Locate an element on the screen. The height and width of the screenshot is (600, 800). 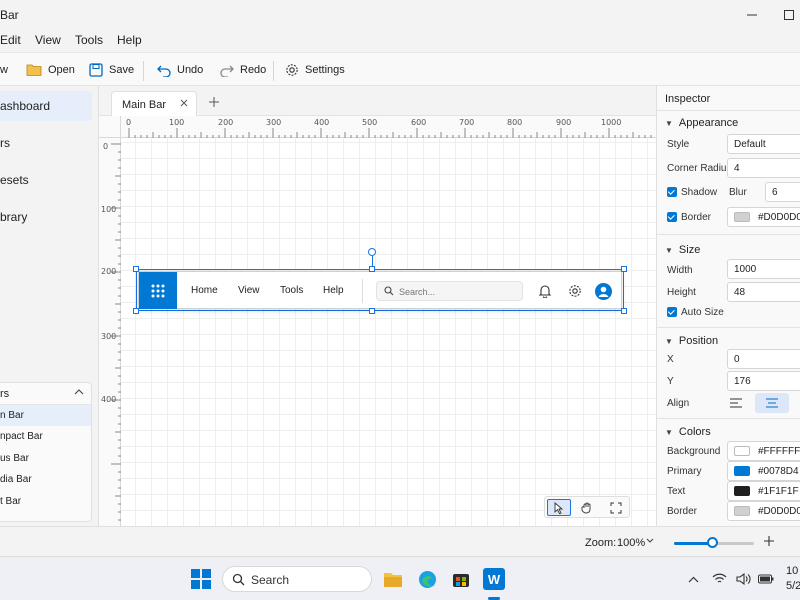
layers-header: rs is located at coordinates (46, 394).